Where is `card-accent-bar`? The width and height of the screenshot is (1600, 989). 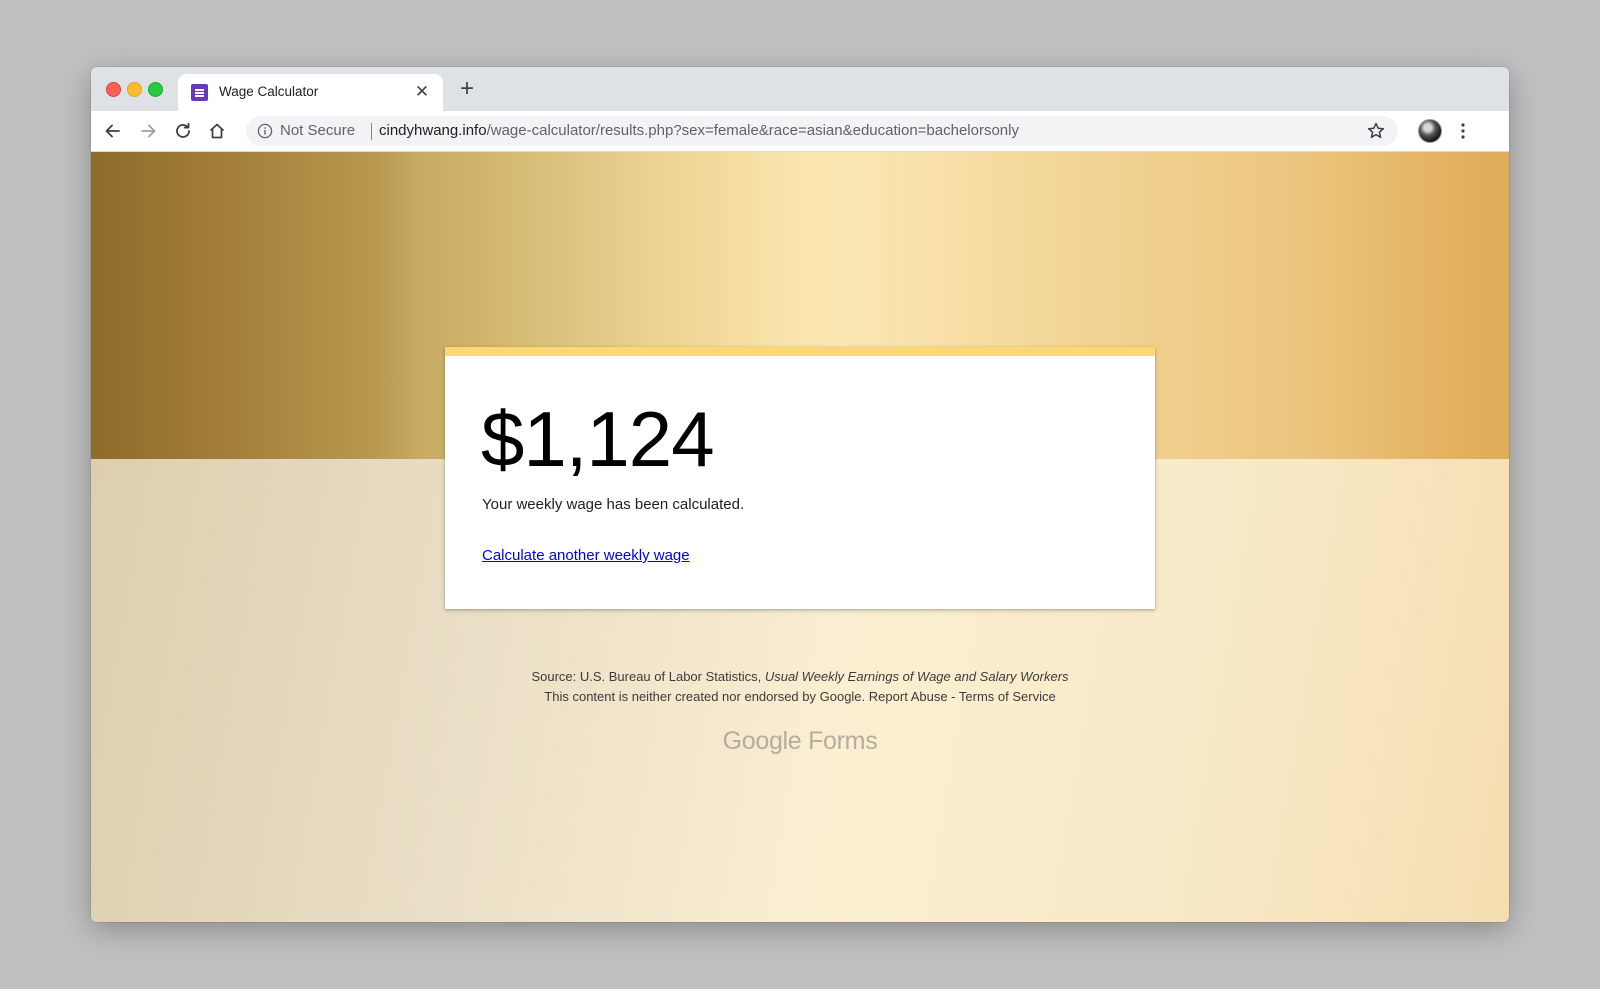 card-accent-bar is located at coordinates (800, 351).